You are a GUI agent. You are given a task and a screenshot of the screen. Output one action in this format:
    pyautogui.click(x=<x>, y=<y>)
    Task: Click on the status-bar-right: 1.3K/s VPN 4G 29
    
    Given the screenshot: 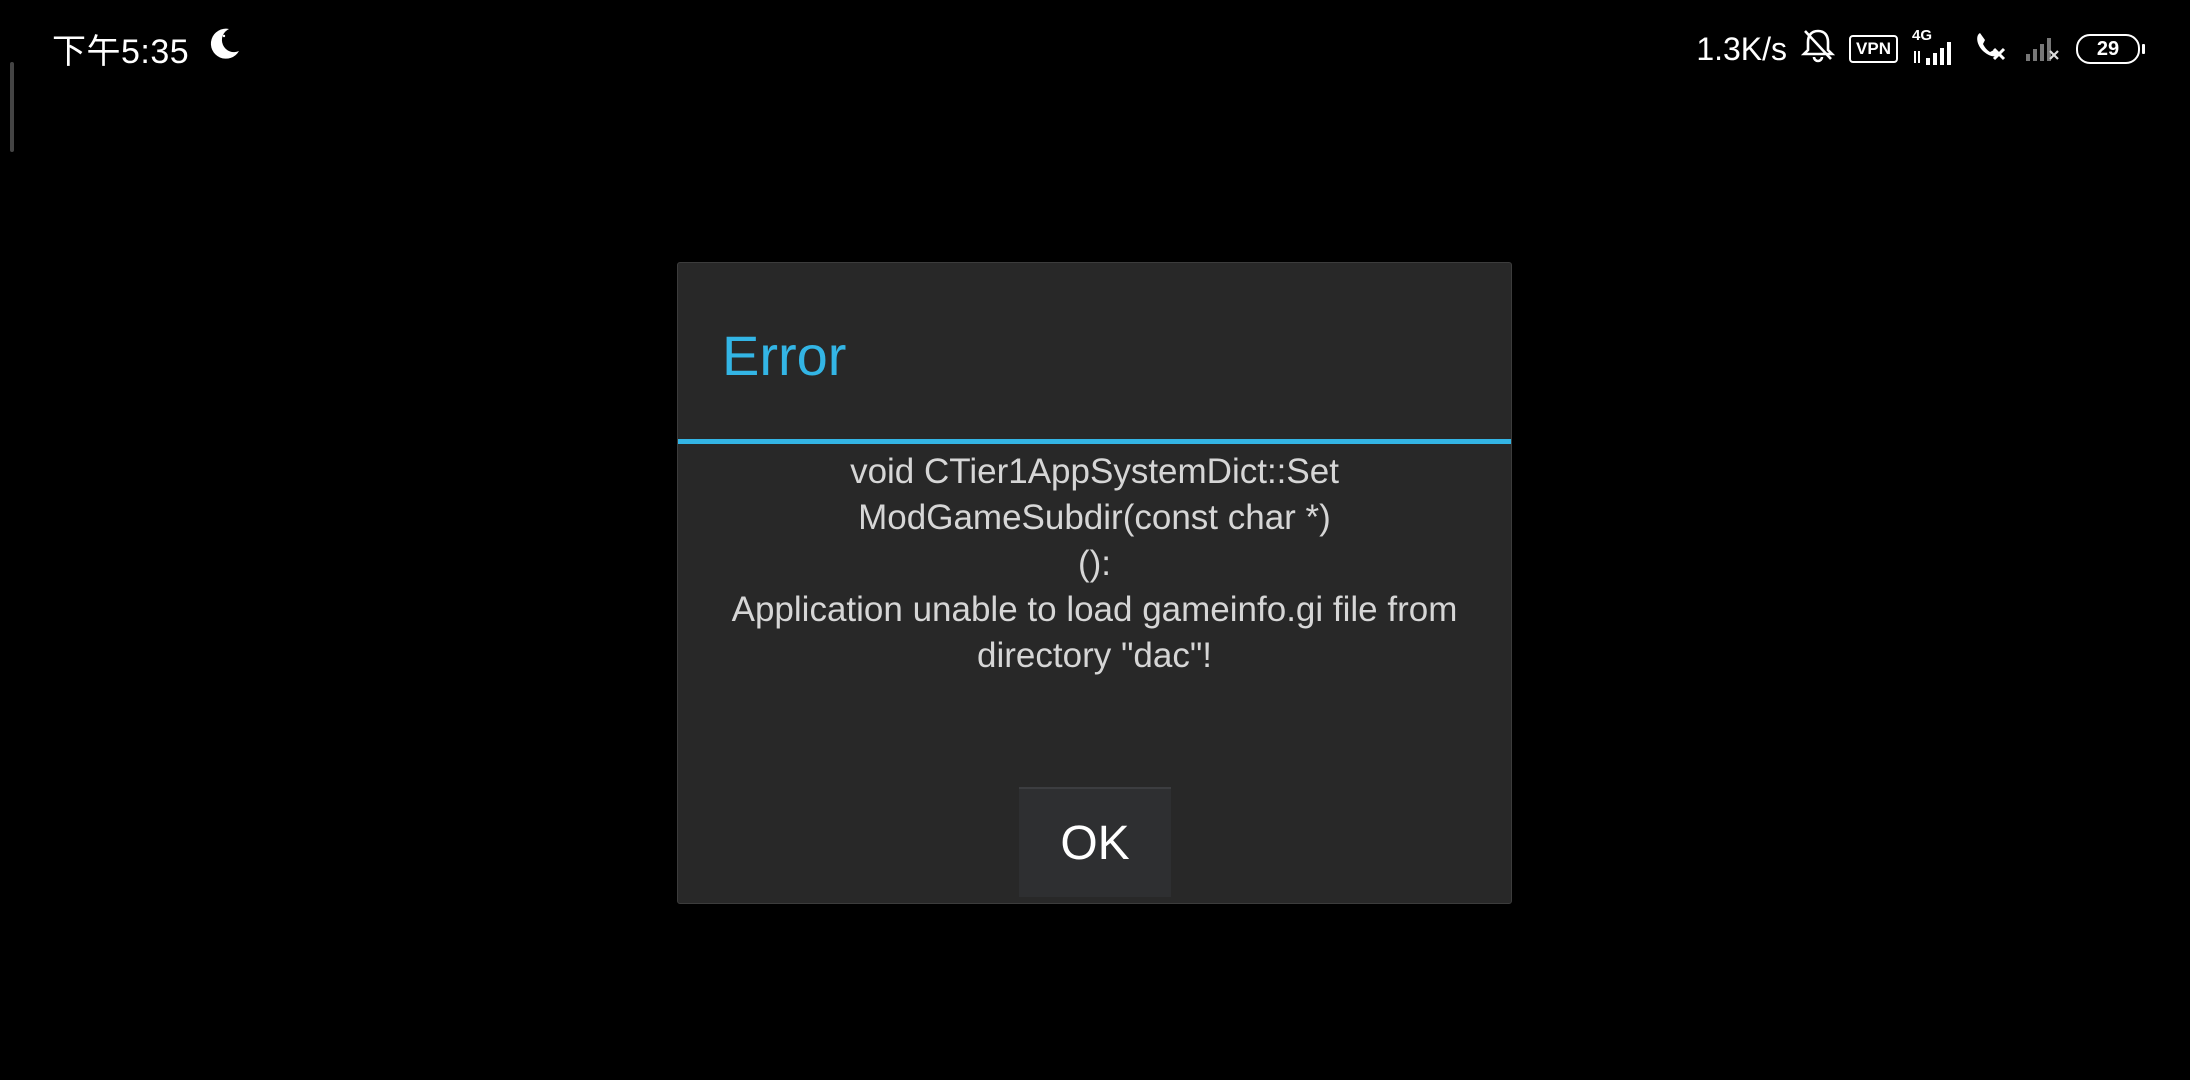 What is the action you would take?
    pyautogui.click(x=1920, y=49)
    